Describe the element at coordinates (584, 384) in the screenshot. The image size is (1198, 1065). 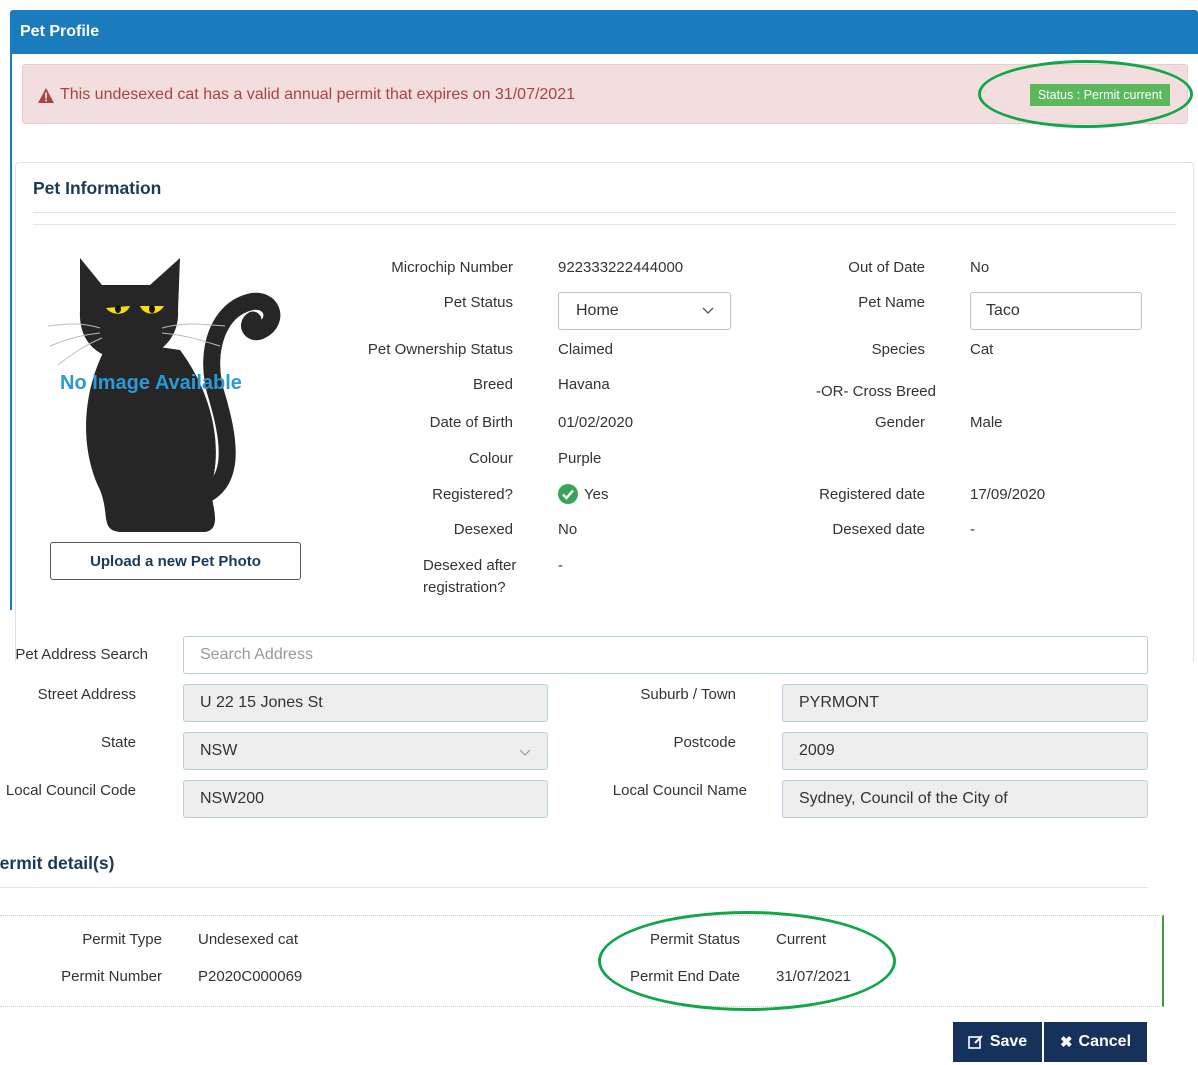
I see `breed: Havana` at that location.